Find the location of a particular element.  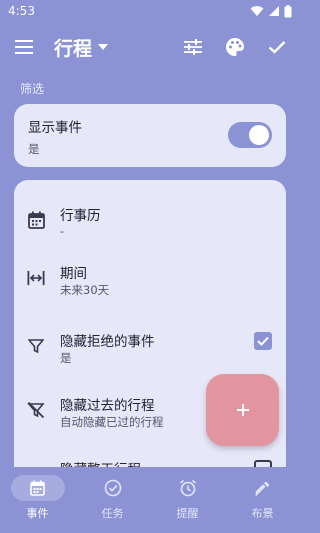

checkmark-icon is located at coordinates (263, 341).